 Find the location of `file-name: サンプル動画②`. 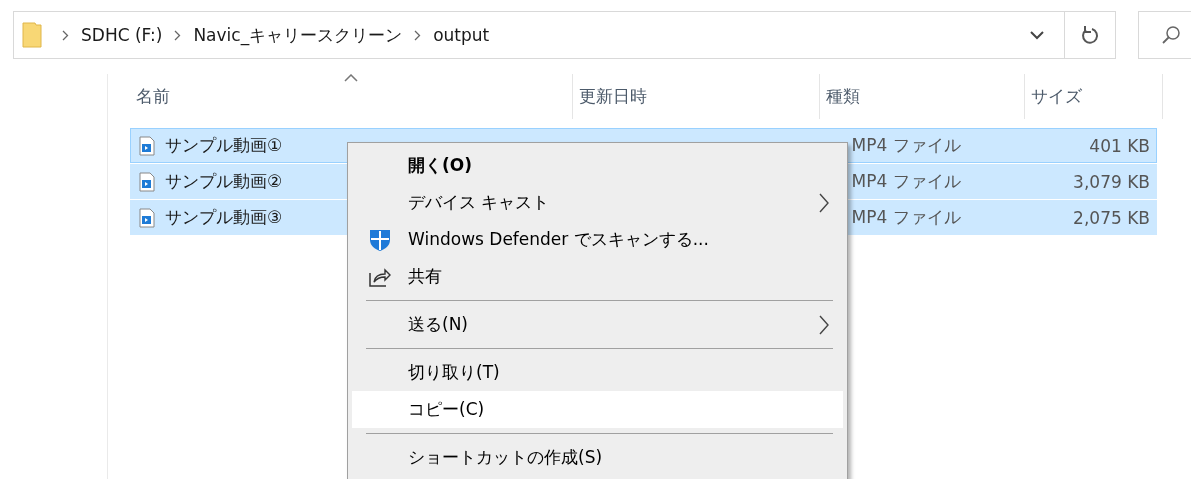

file-name: サンプル動画② is located at coordinates (224, 181).